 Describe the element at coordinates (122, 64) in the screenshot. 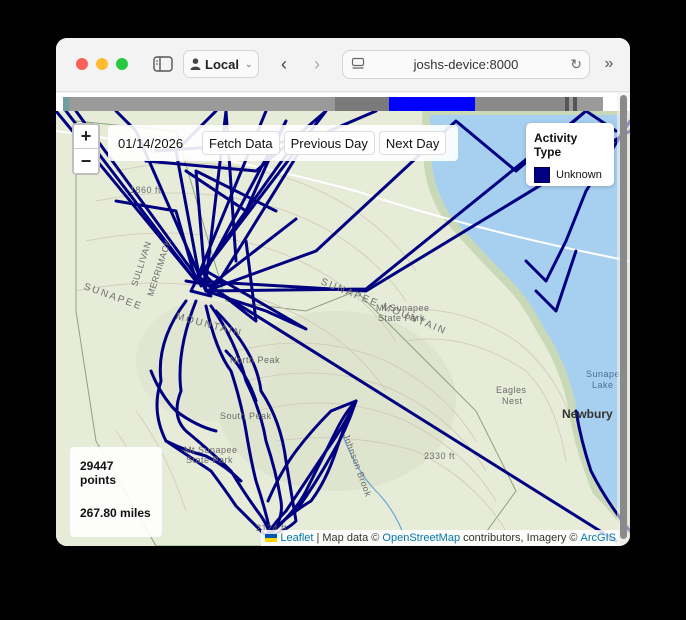

I see `zoom-window-button` at that location.